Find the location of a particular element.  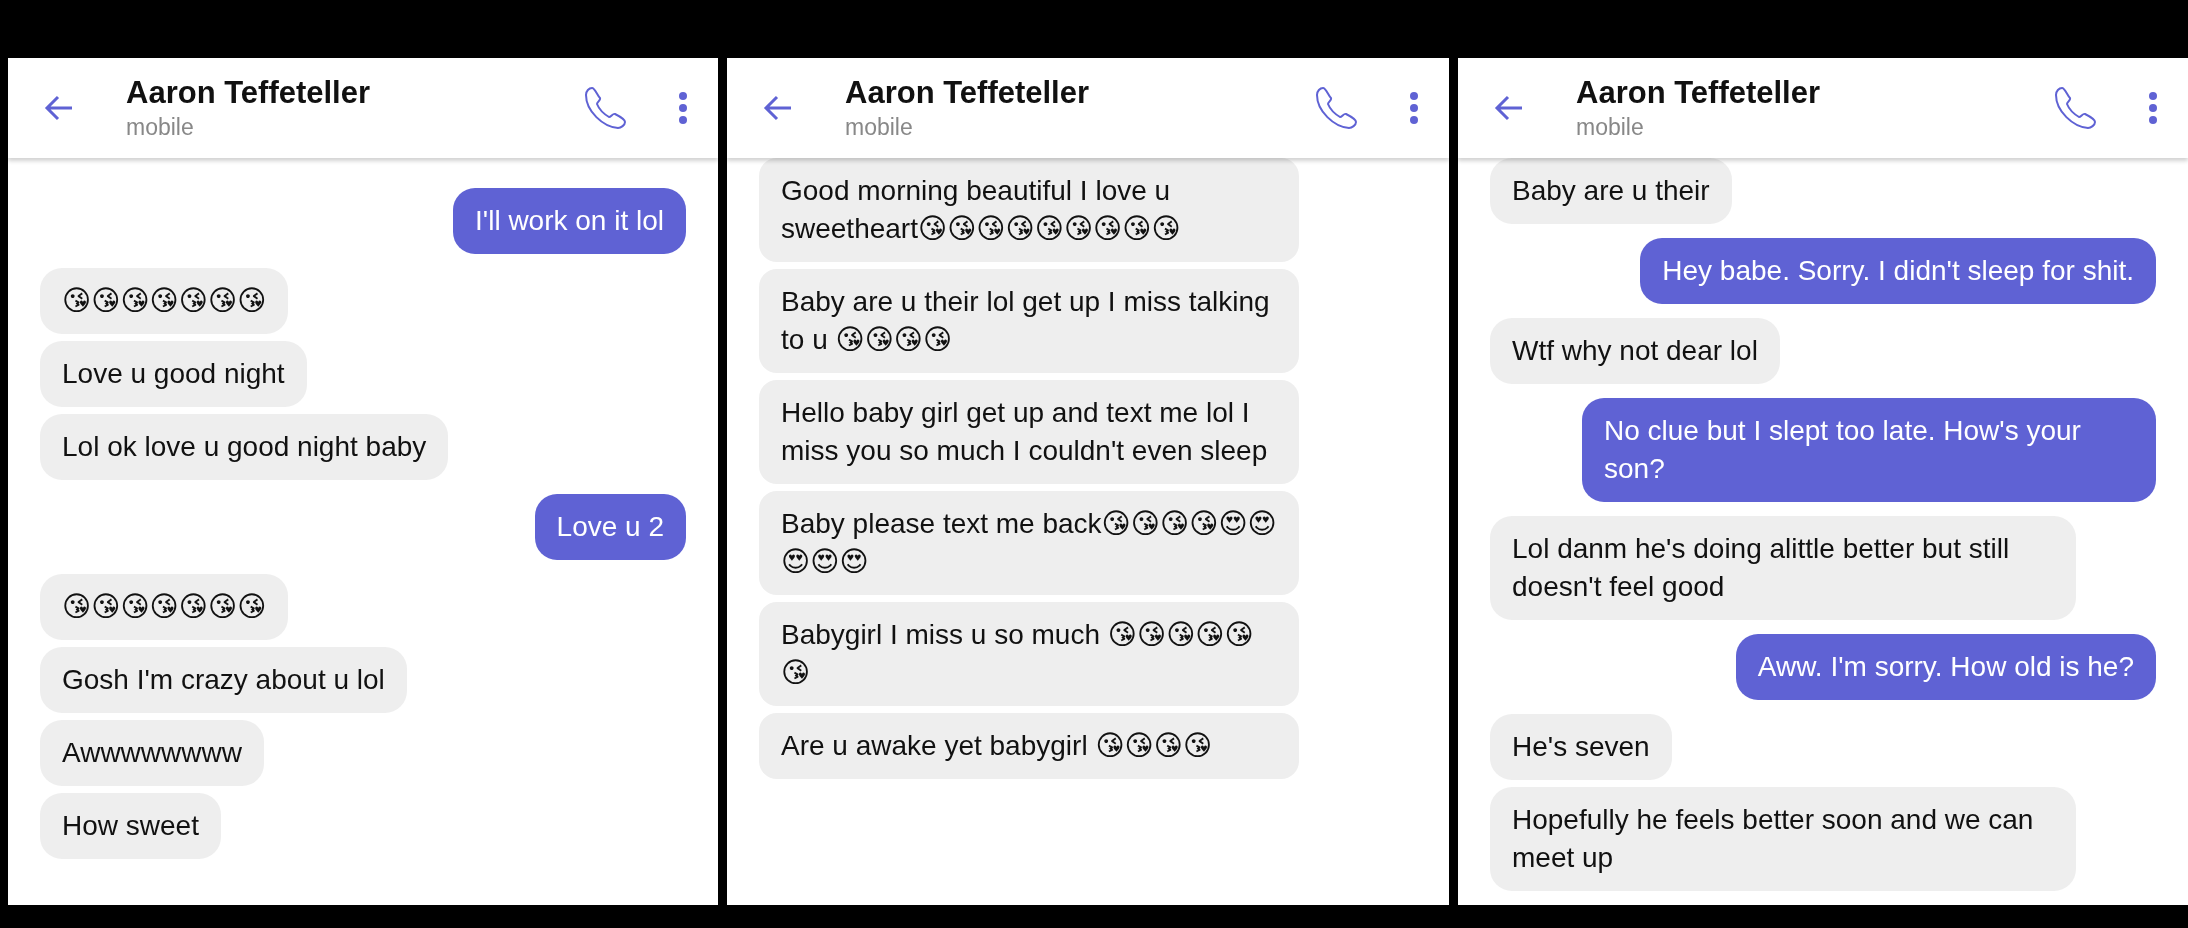

message-bubble: Gosh I'm crazy about u lol is located at coordinates (223, 680).